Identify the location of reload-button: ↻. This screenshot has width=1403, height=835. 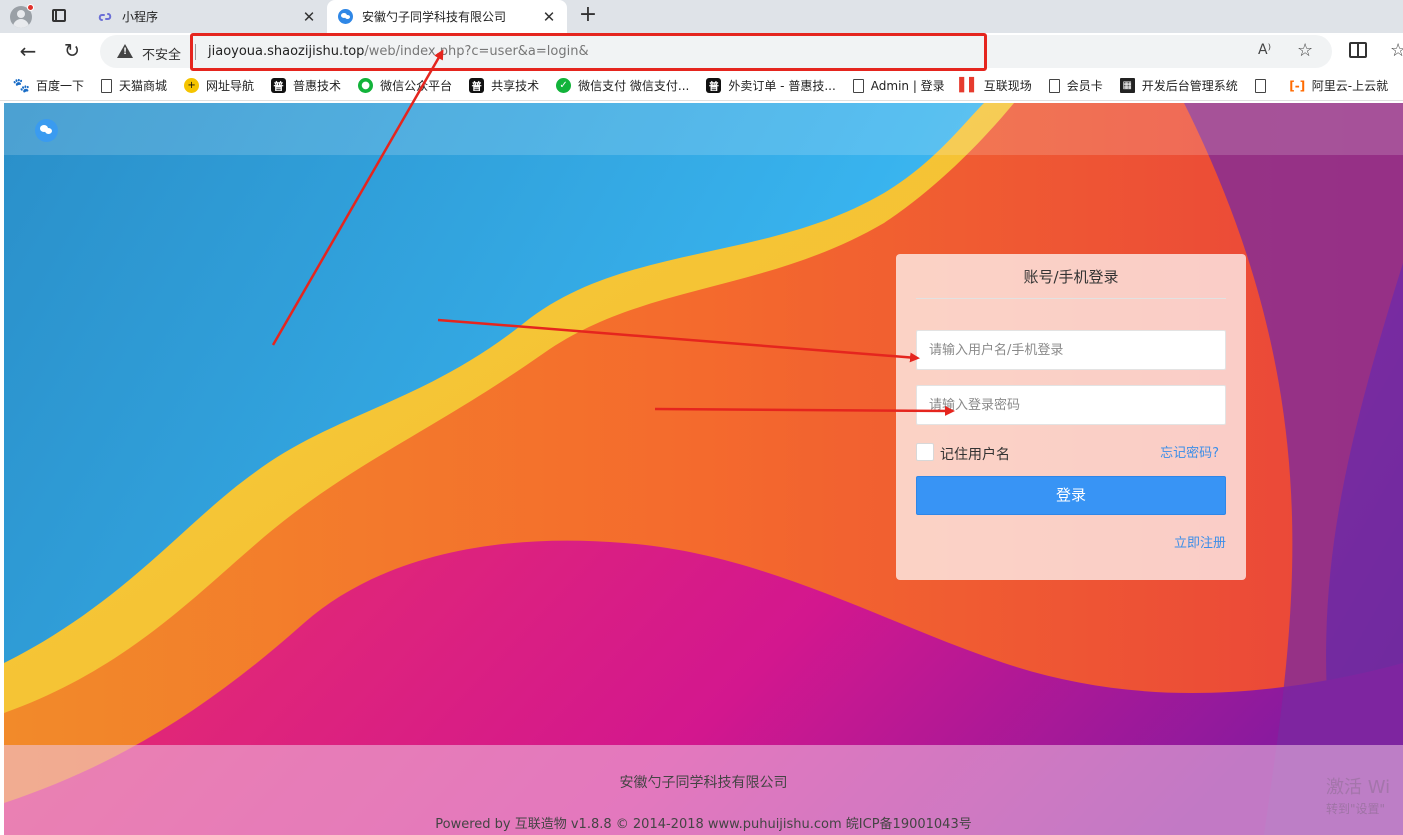
(72, 52).